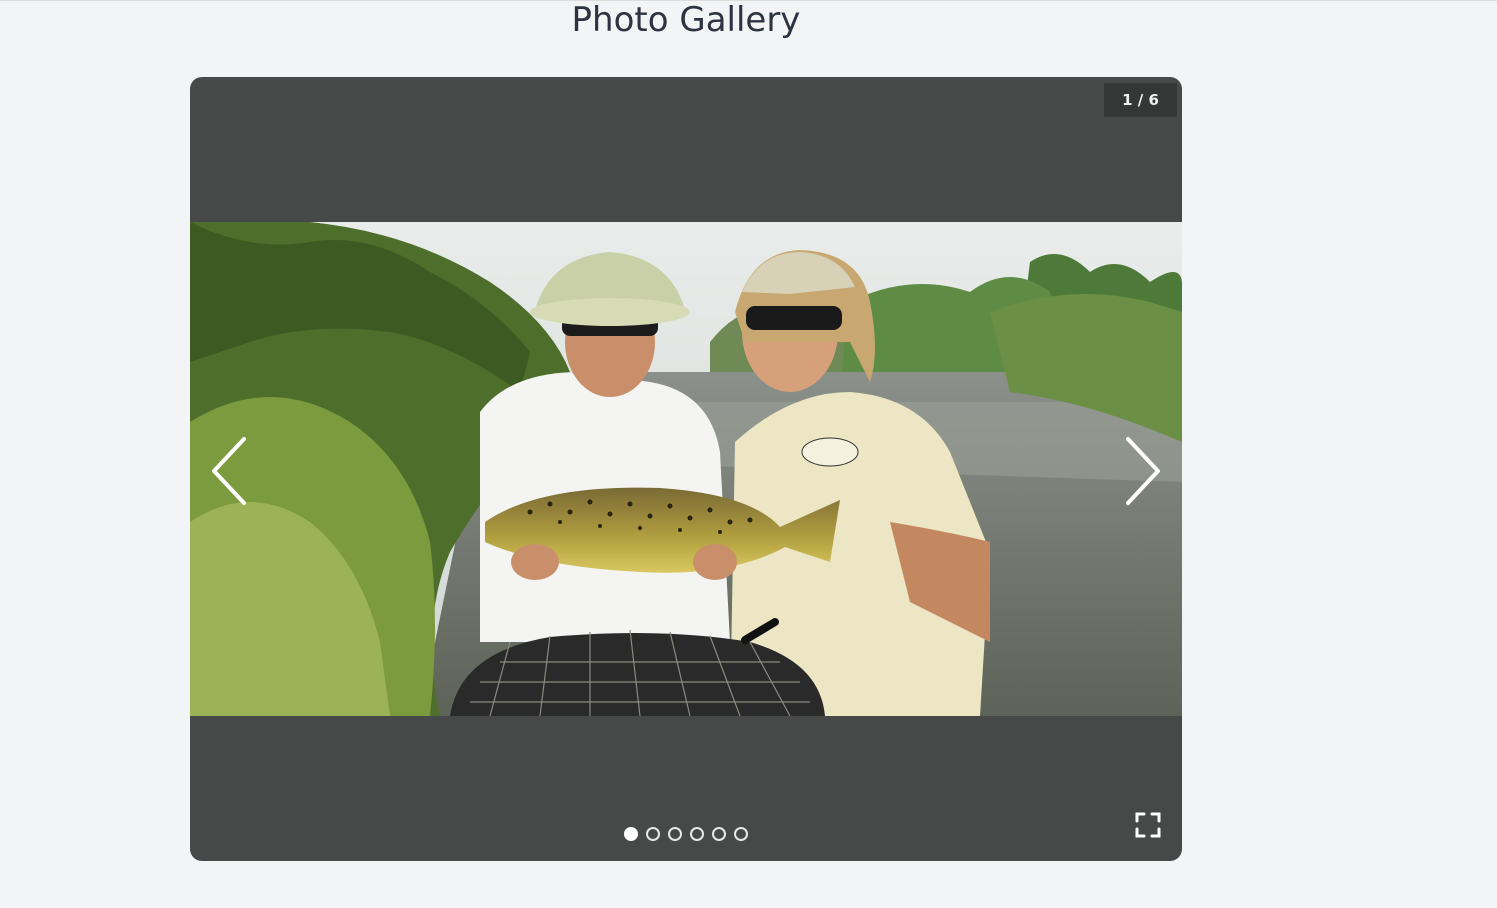 Image resolution: width=1497 pixels, height=908 pixels. I want to click on slide-indicators, so click(686, 835).